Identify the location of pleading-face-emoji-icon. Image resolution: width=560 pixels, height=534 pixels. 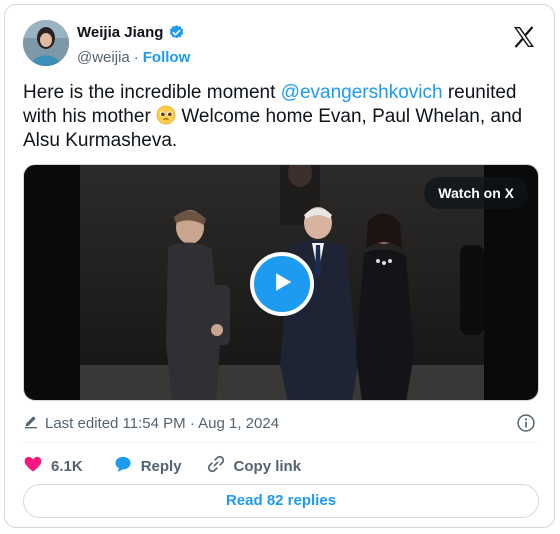
(166, 115).